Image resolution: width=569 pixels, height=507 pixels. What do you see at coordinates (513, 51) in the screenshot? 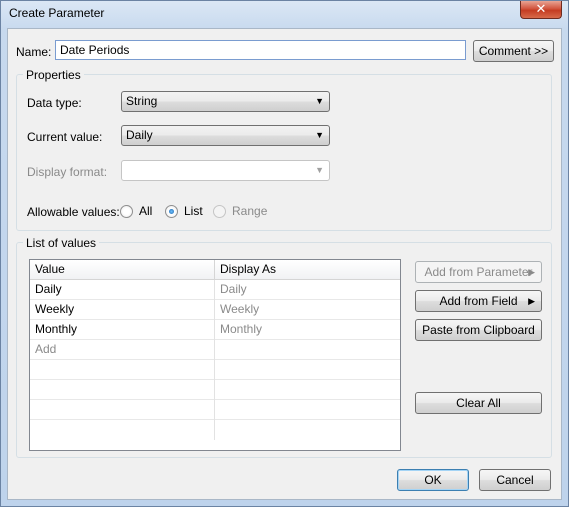
I see `comment-button: Comment >>` at bounding box center [513, 51].